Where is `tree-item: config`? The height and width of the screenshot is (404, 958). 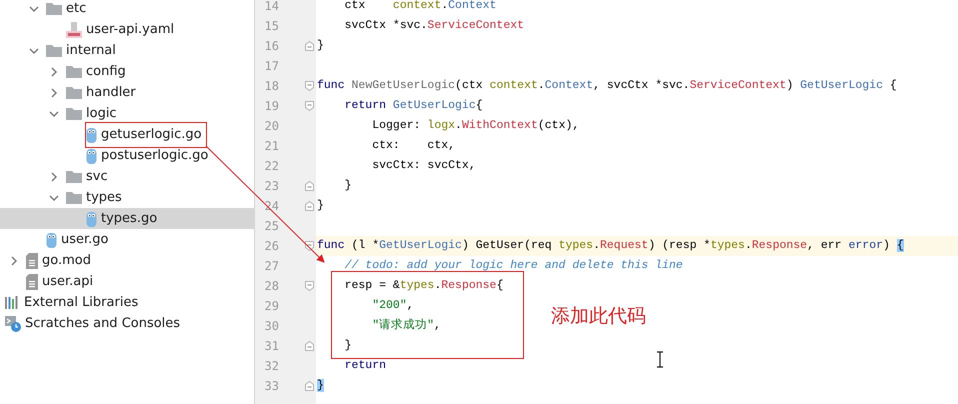 tree-item: config is located at coordinates (127, 71).